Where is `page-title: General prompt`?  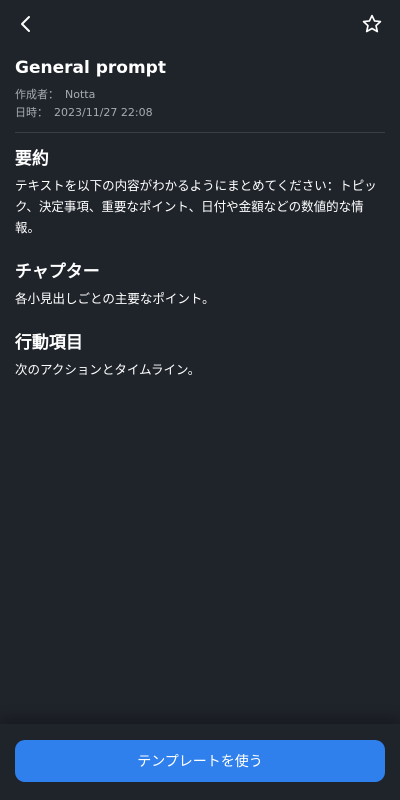 page-title: General prompt is located at coordinates (90, 68).